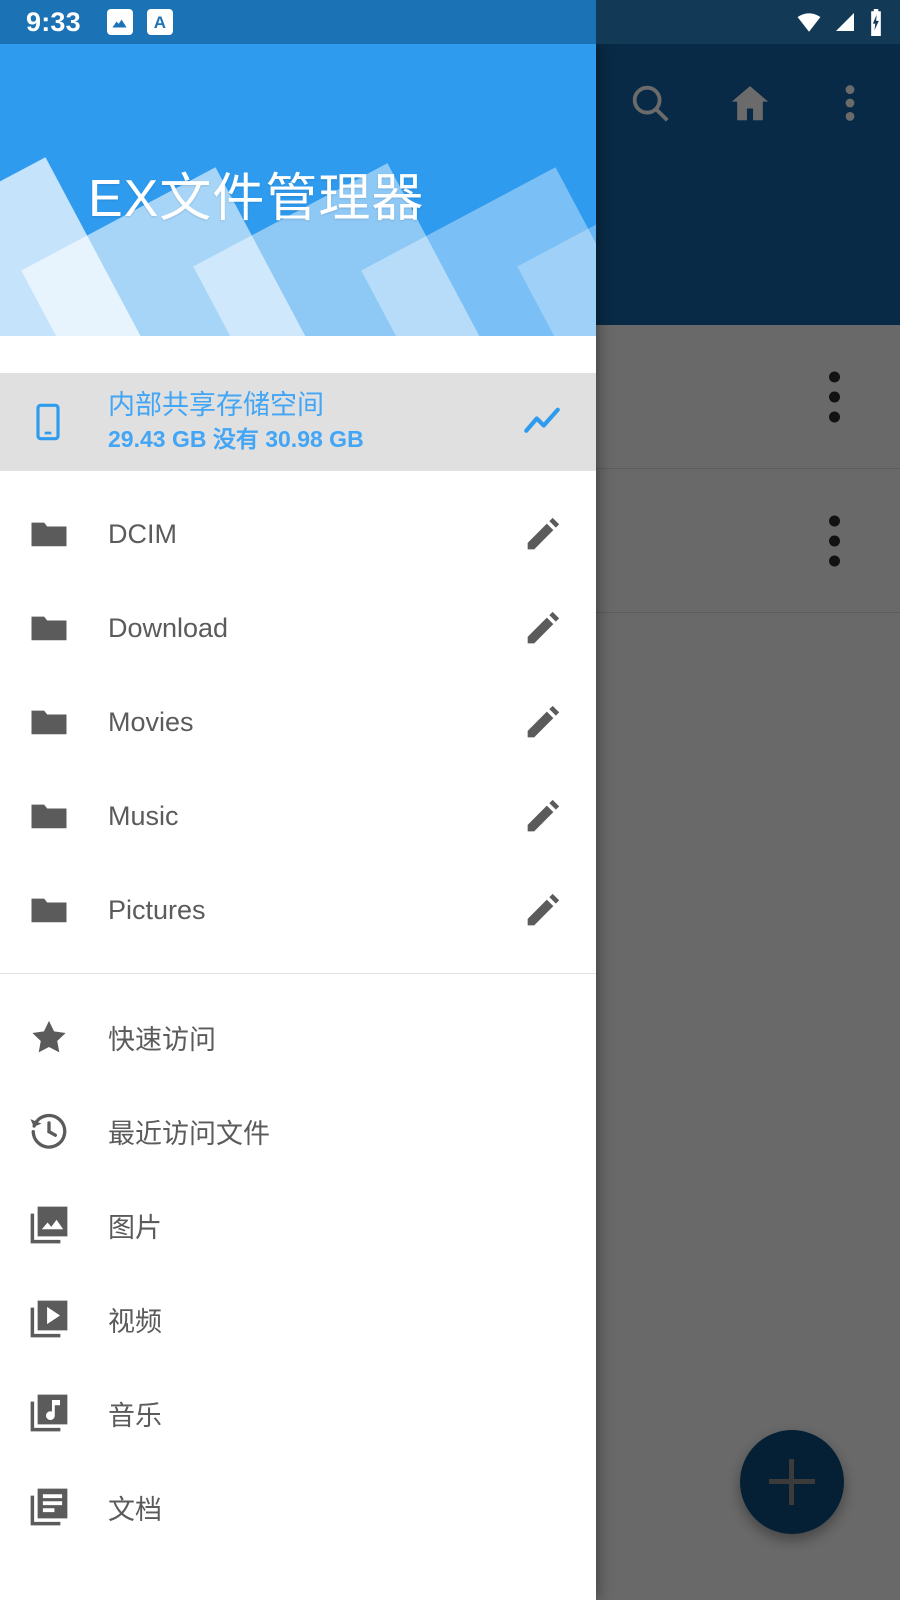 This screenshot has width=900, height=1600. Describe the element at coordinates (59, 1037) in the screenshot. I see `star-icon` at that location.